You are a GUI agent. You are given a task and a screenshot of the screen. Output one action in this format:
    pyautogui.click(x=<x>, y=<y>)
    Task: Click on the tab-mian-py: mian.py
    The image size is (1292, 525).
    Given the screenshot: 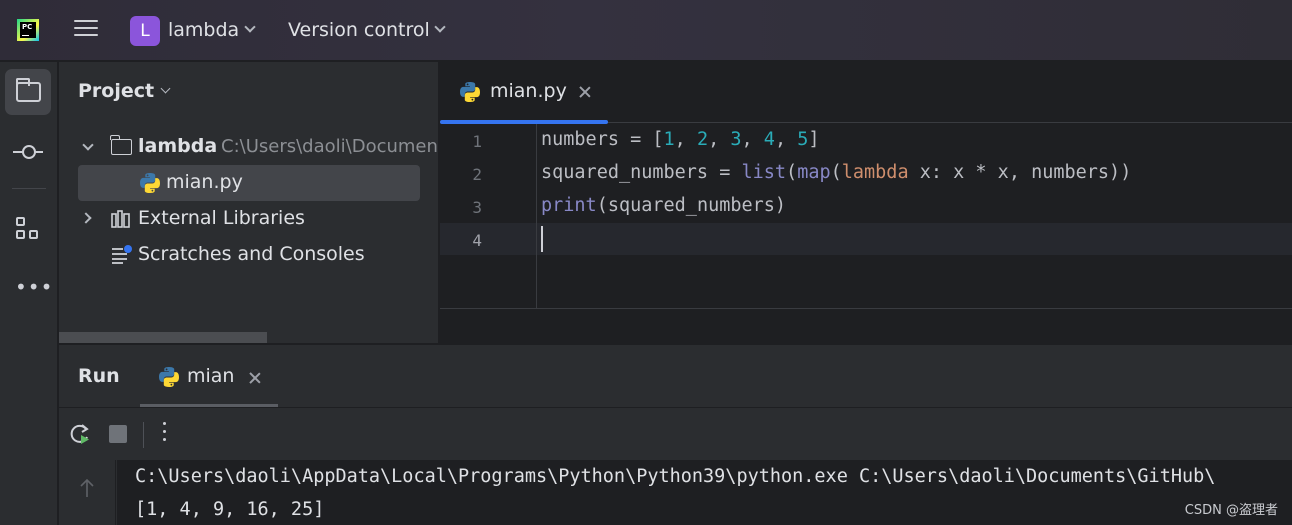 What is the action you would take?
    pyautogui.click(x=524, y=93)
    